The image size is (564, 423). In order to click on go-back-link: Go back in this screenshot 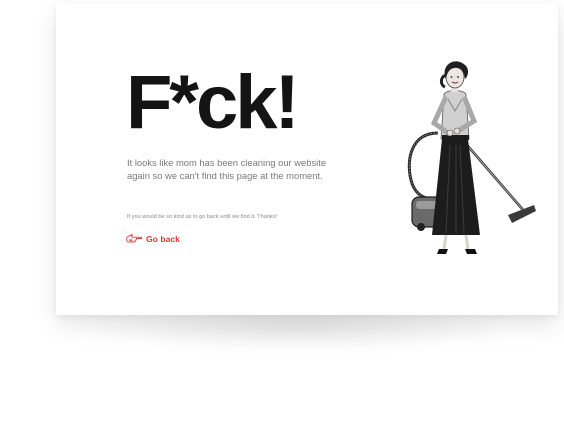, I will do `click(153, 239)`.